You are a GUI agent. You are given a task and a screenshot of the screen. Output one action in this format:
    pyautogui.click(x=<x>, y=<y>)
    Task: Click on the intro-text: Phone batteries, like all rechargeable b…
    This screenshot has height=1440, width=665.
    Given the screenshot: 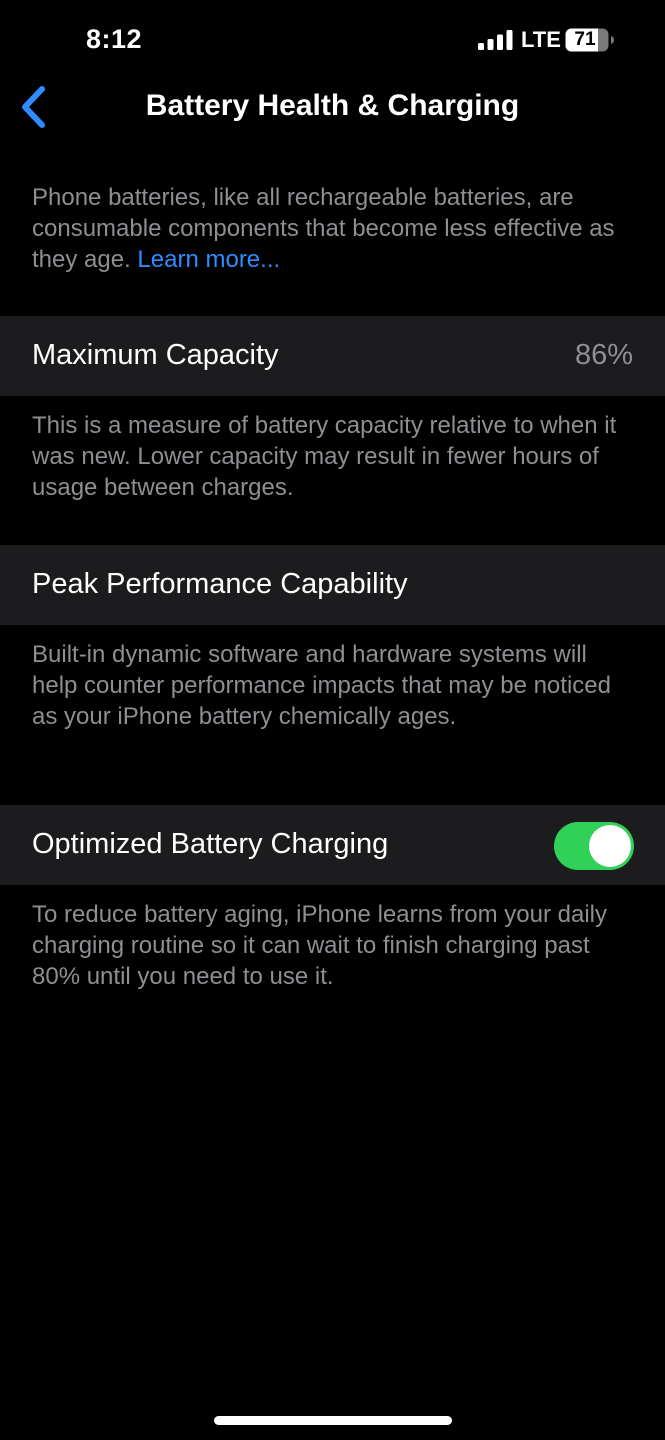 What is the action you would take?
    pyautogui.click(x=334, y=228)
    